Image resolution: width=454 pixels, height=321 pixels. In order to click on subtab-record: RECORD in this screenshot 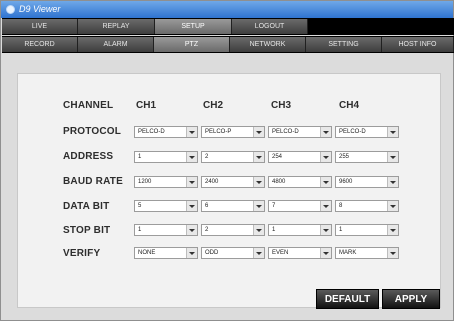, I will do `click(40, 44)`.